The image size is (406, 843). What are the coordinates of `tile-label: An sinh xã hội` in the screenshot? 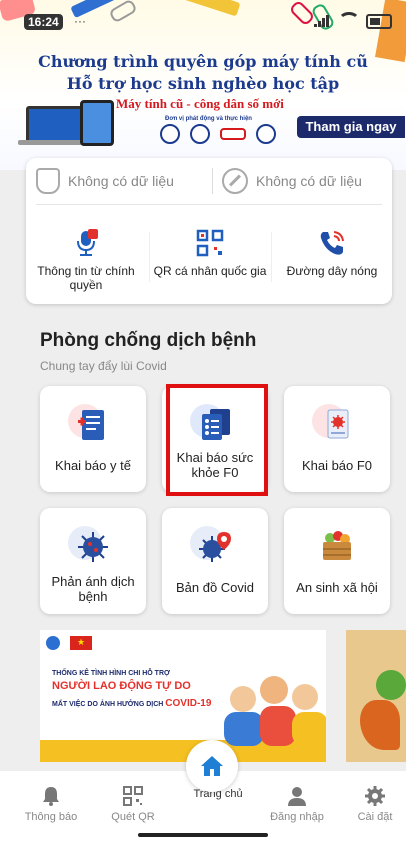 It's located at (337, 587).